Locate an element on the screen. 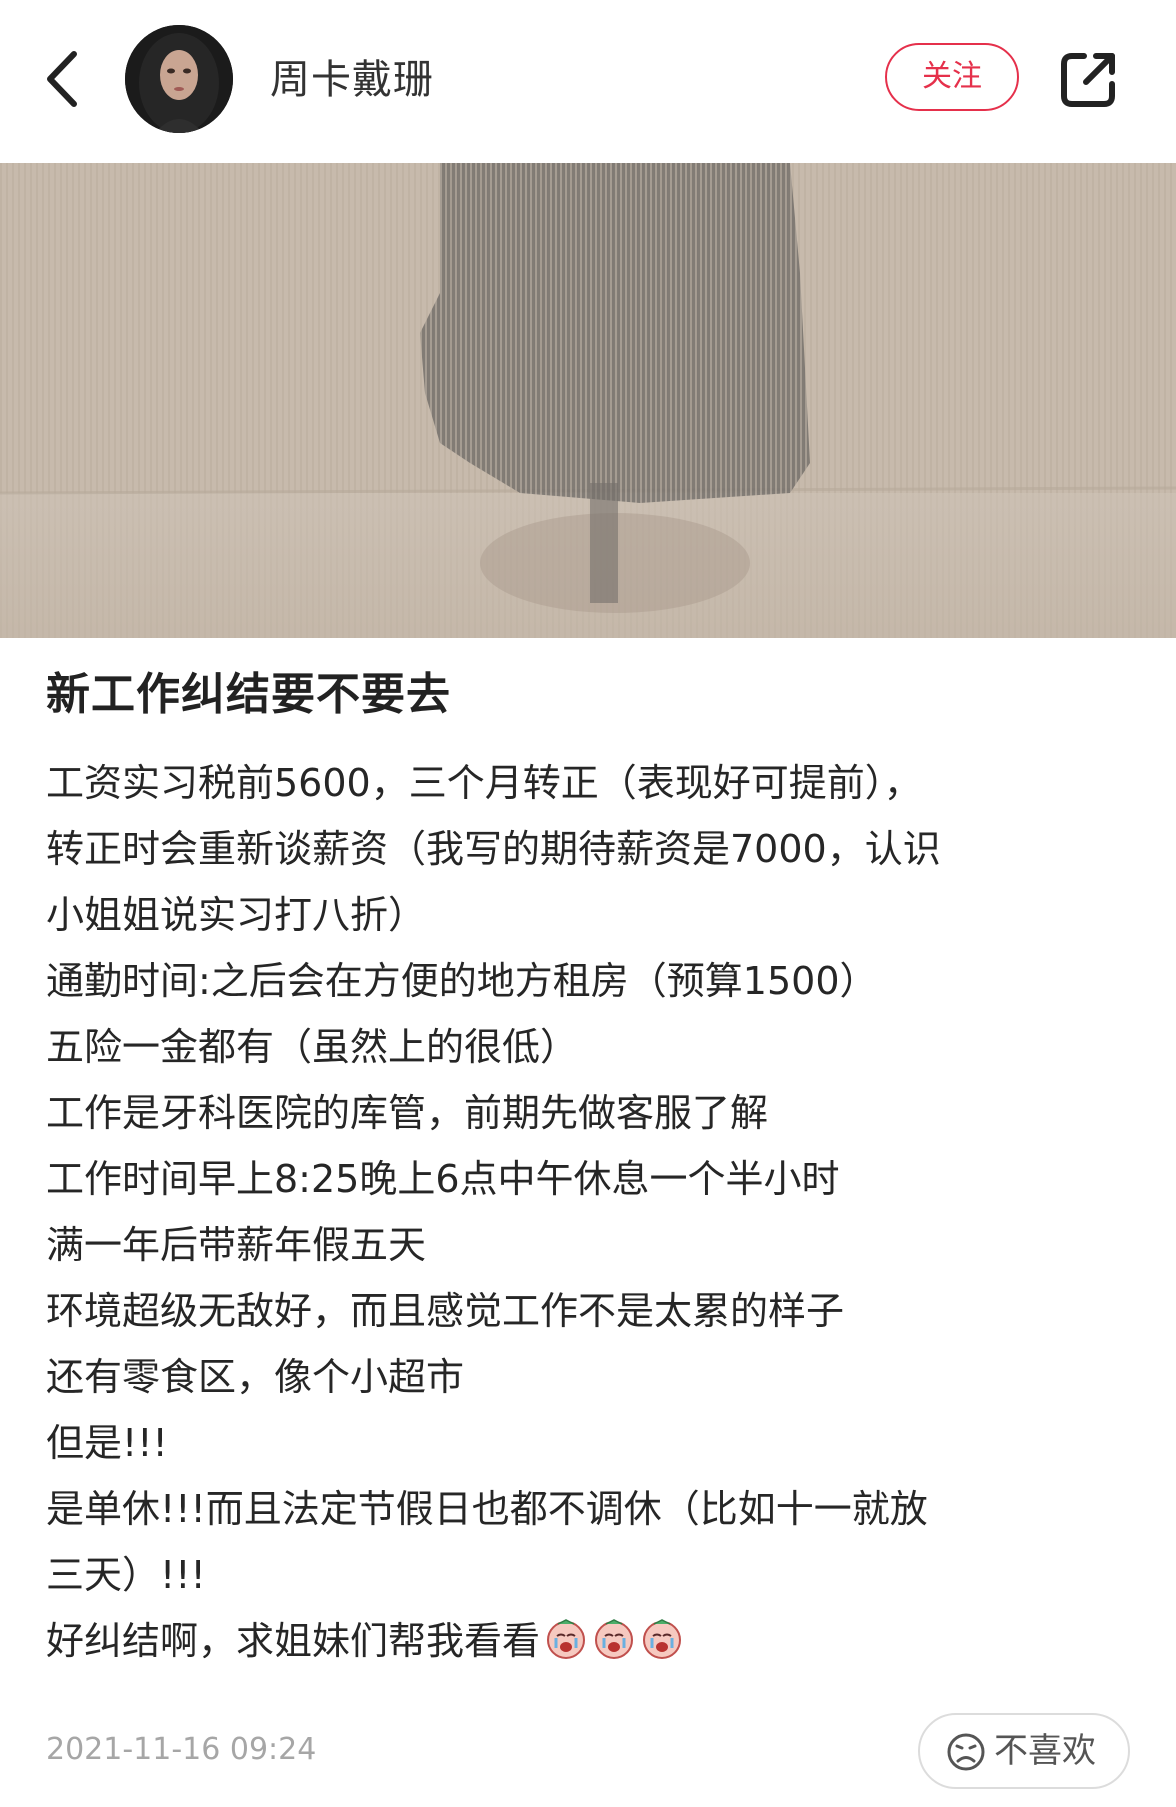  share-button is located at coordinates (1089, 79).